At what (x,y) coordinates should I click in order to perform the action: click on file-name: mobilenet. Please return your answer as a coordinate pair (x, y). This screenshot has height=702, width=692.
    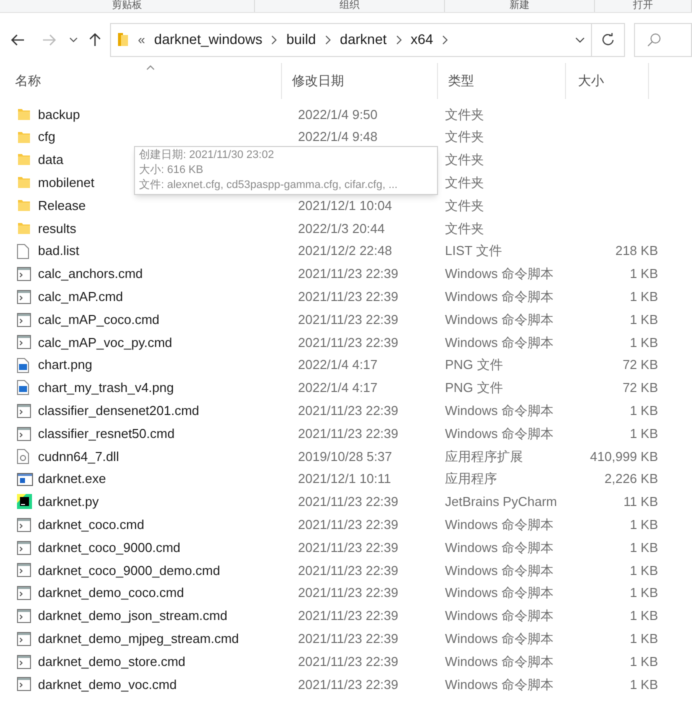
    Looking at the image, I should click on (66, 183).